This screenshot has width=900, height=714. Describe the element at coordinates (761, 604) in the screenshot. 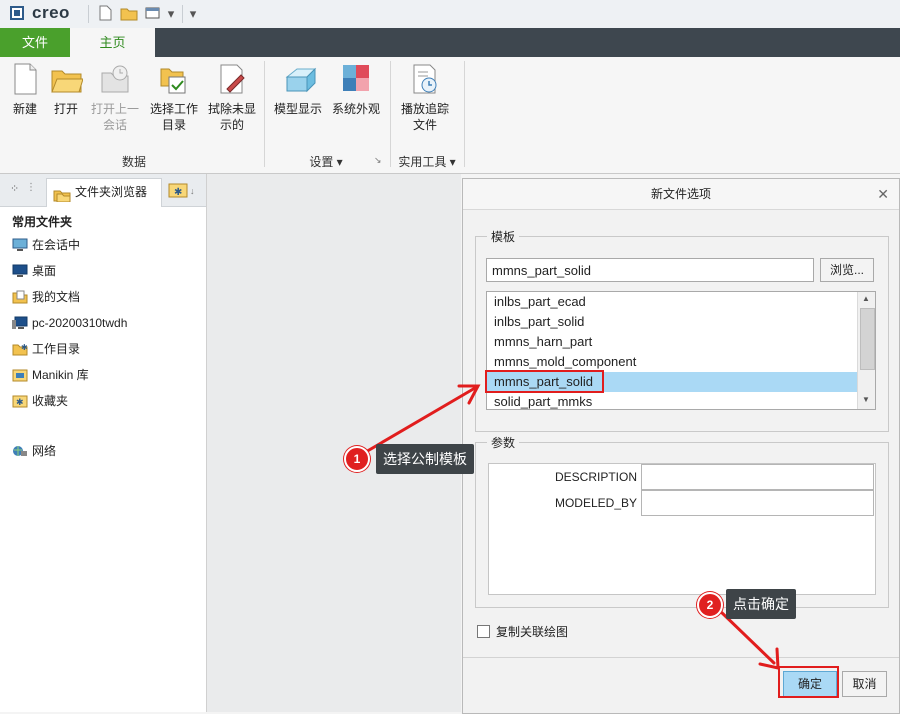

I see `step2-label: 点击确定` at that location.